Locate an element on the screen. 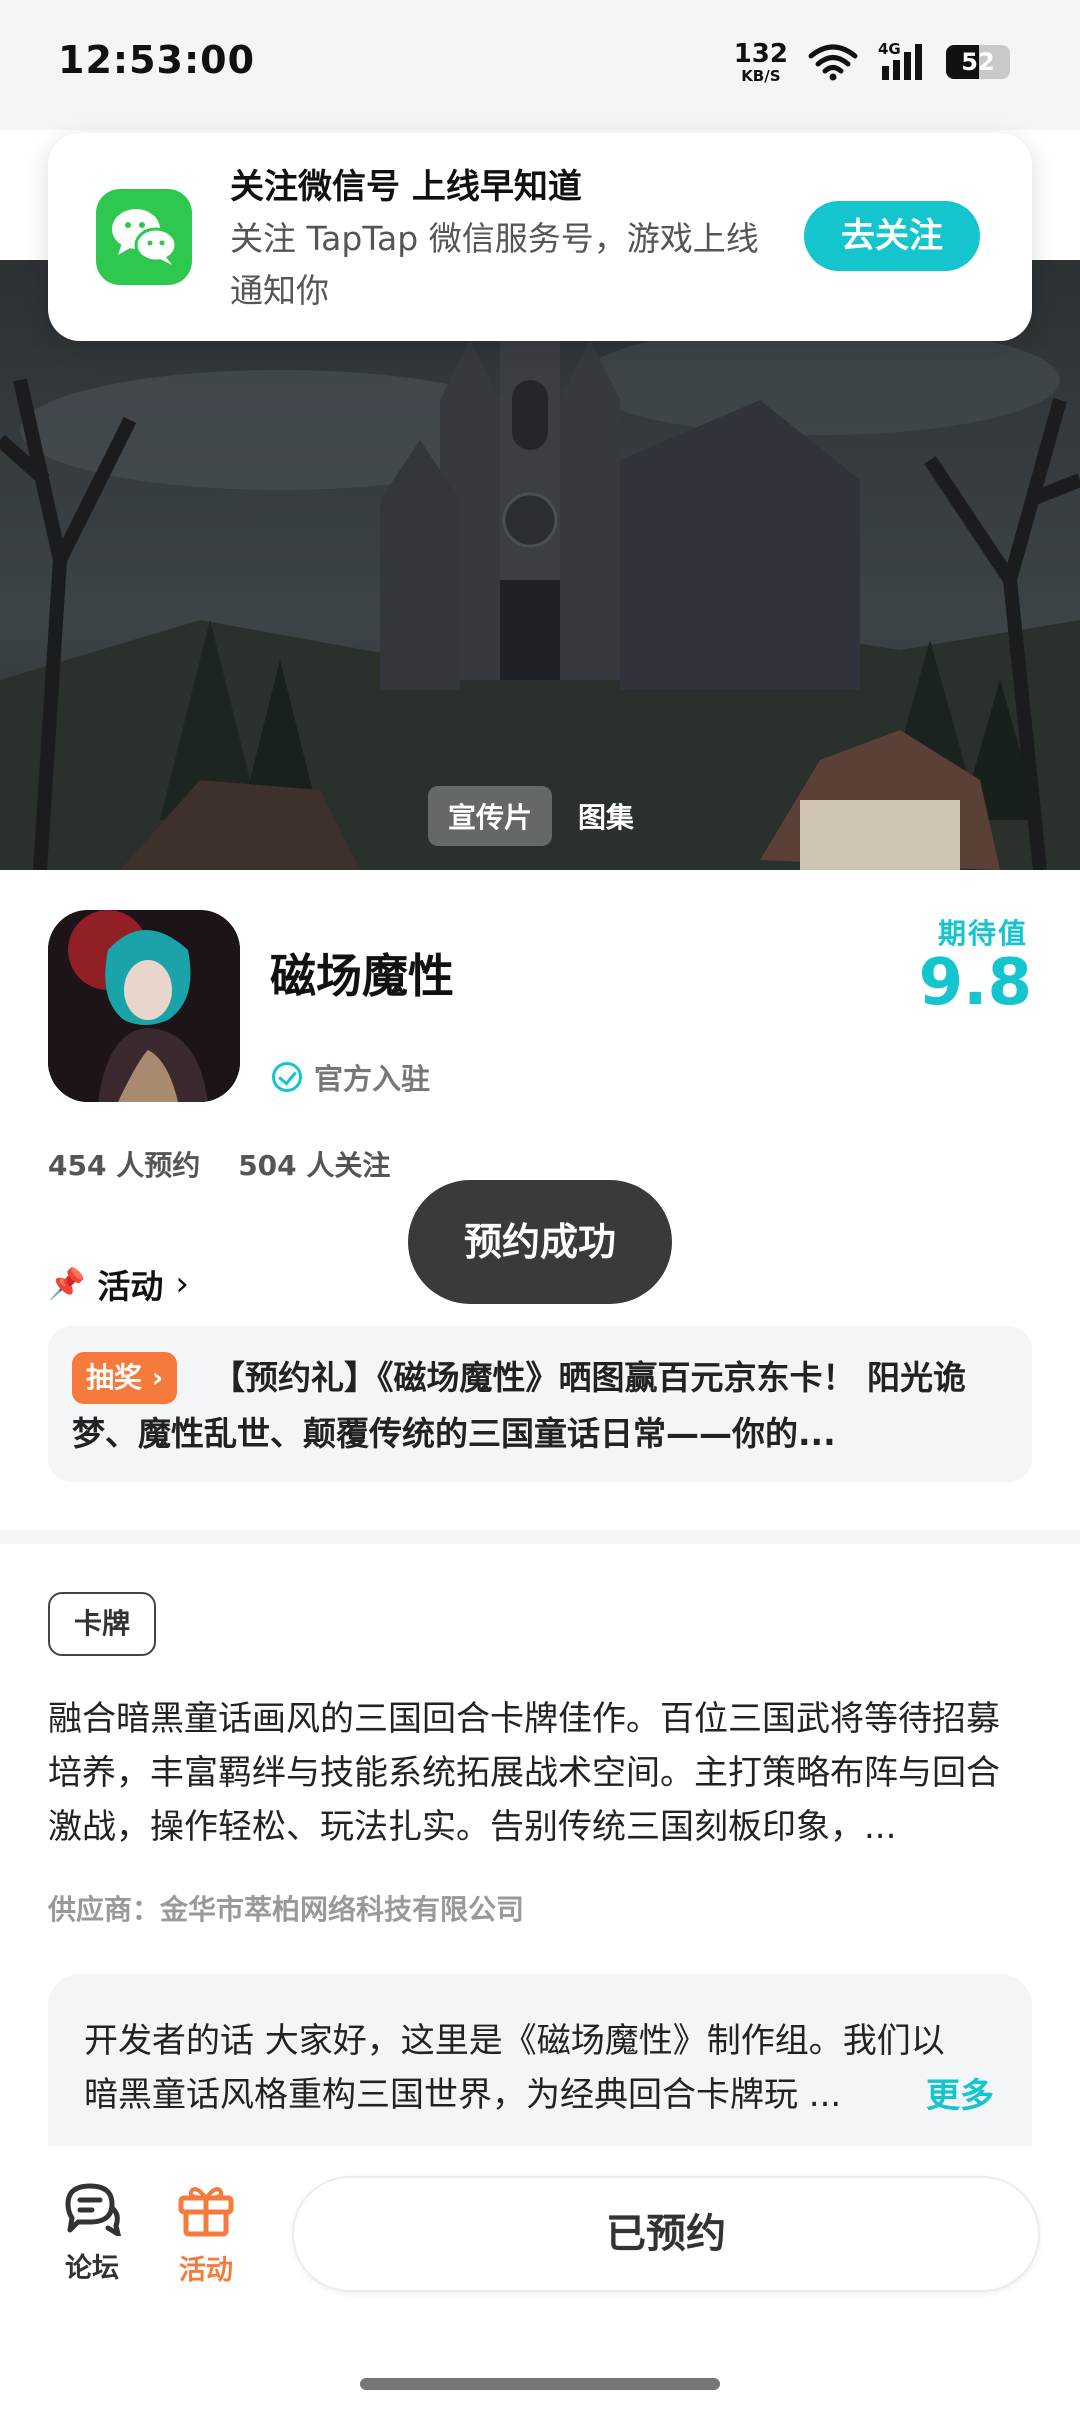 The width and height of the screenshot is (1080, 2412). reserved-button: 已预约 is located at coordinates (666, 2234).